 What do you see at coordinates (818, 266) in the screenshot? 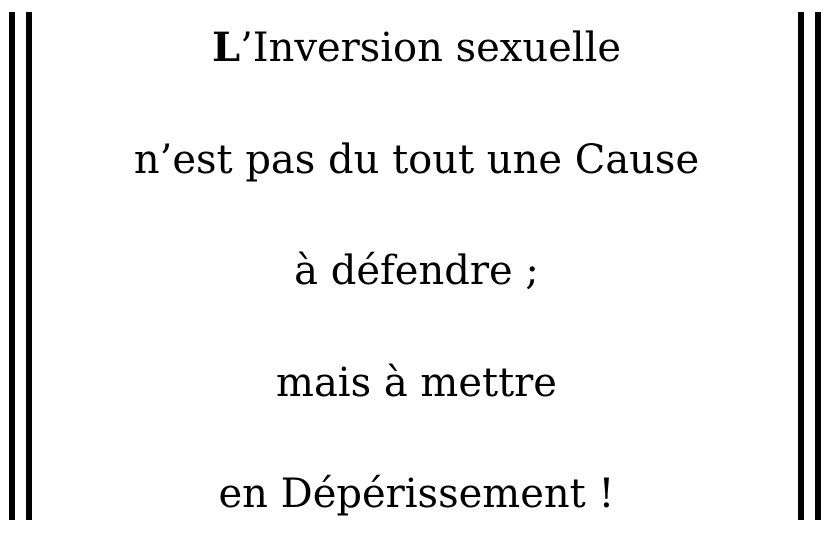
I see `right-double-rule-outer` at bounding box center [818, 266].